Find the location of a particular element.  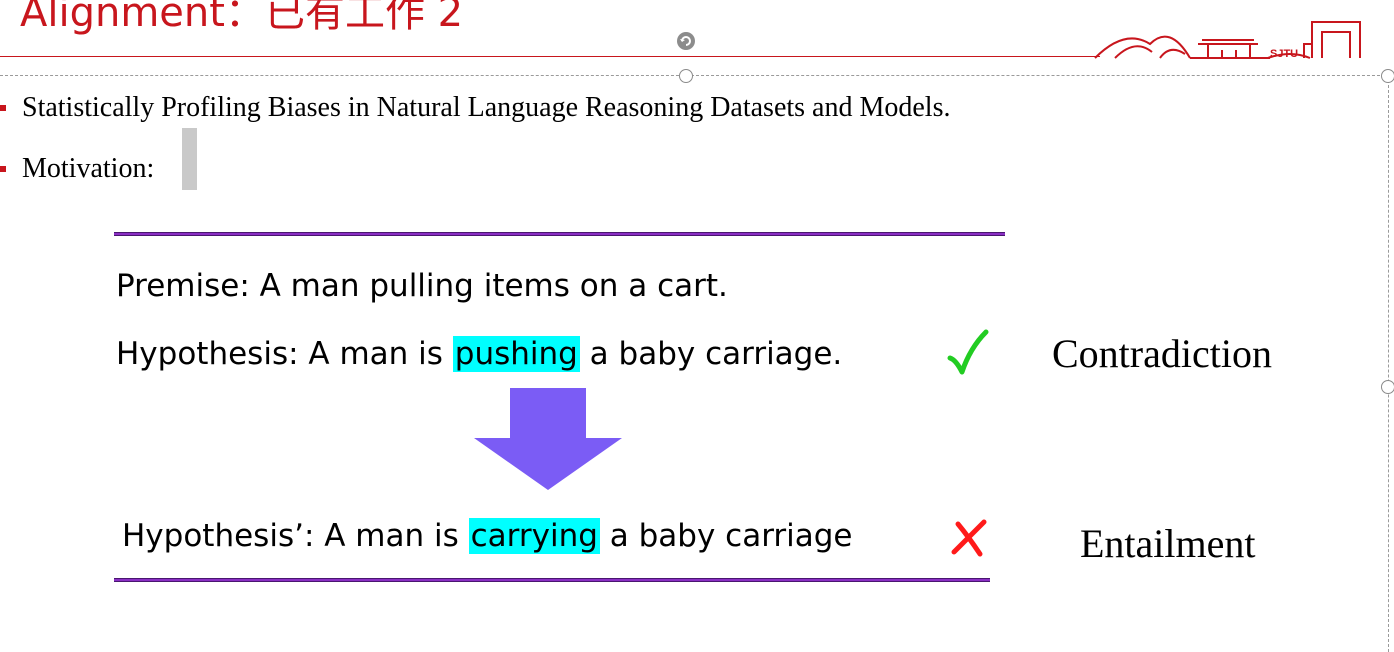

logo-text: SJTU is located at coordinates (1284, 54).